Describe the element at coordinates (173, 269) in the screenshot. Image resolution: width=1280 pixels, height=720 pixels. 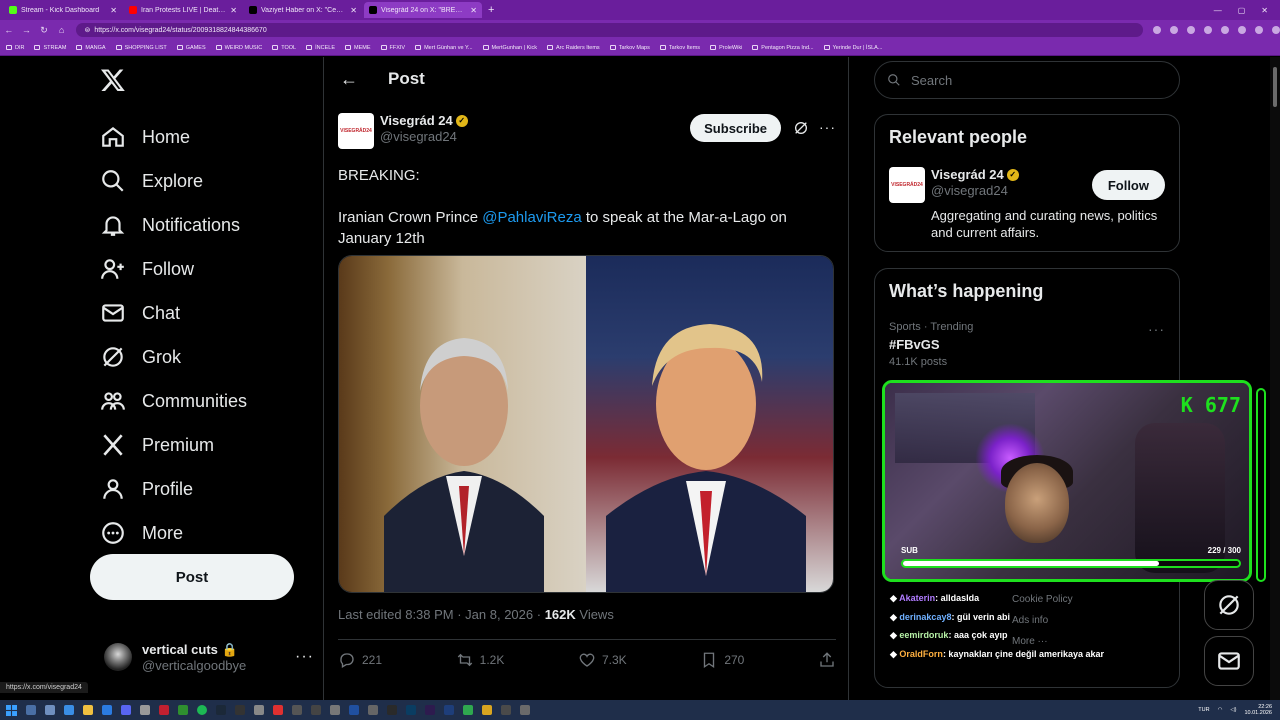
I see `sidebar-item-follow: Follow` at that location.